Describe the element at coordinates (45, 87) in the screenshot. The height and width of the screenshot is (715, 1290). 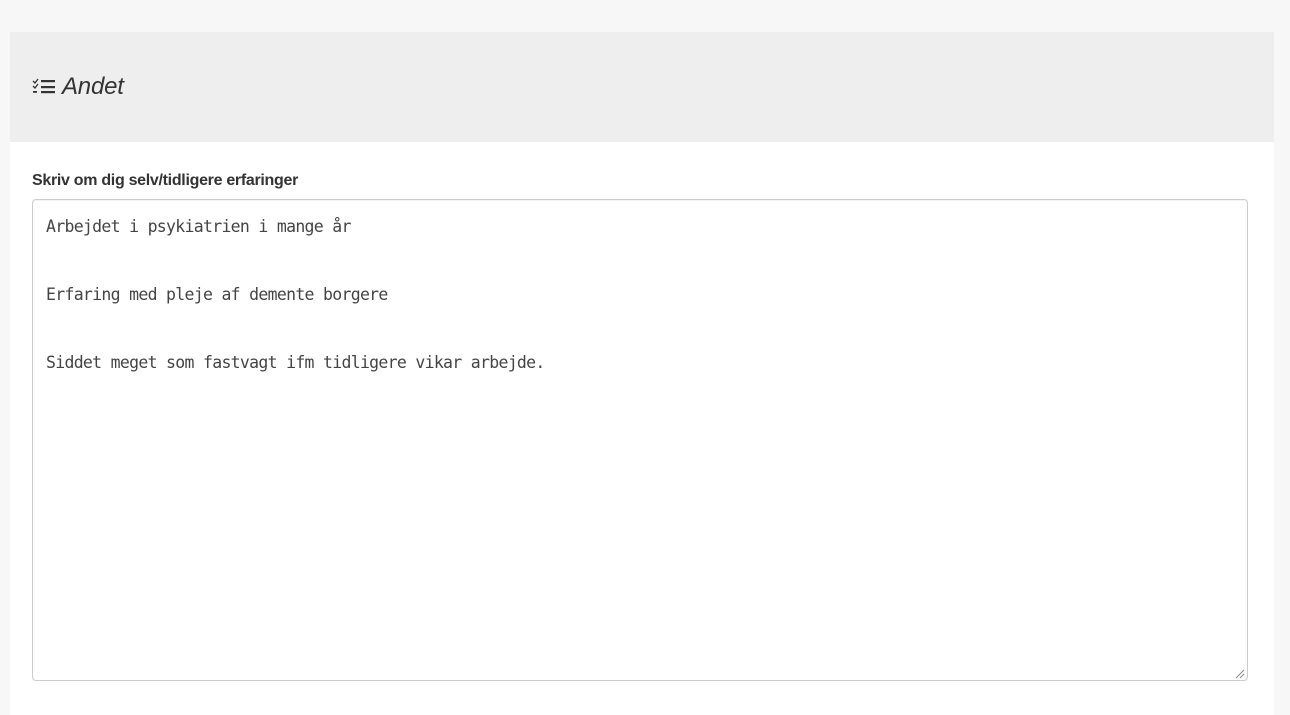
I see `tasks-list-icon` at that location.